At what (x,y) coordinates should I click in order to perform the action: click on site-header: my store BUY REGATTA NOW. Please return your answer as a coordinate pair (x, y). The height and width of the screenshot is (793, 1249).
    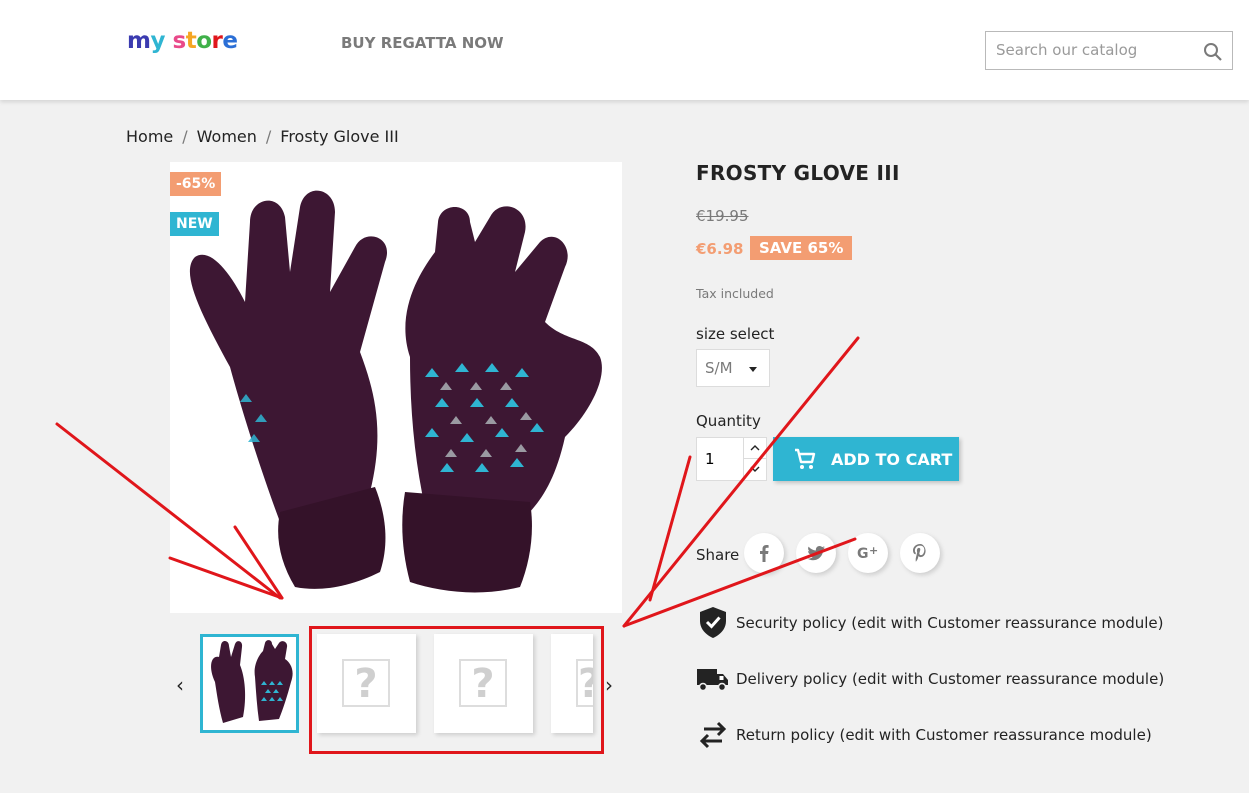
    Looking at the image, I should click on (624, 50).